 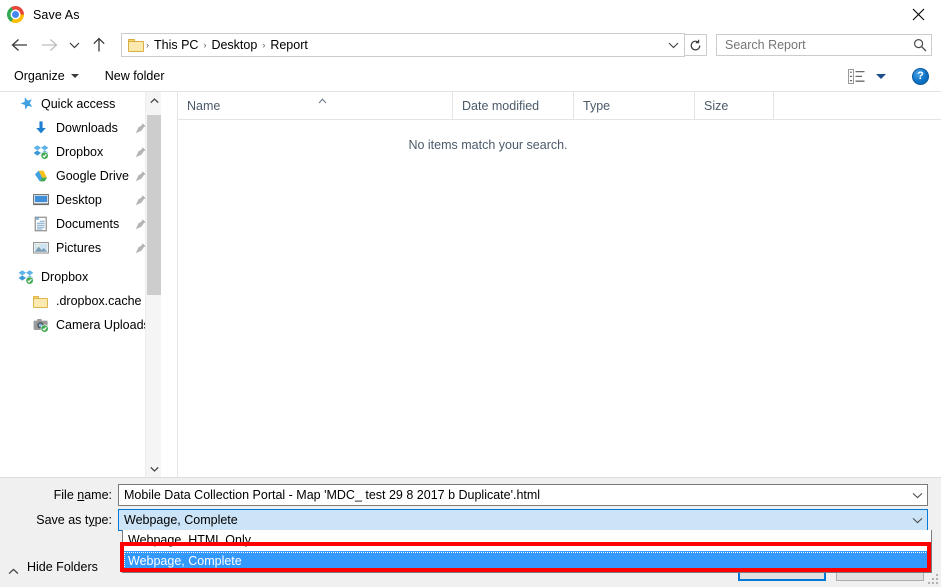 I want to click on sidebar-item-desktop: Desktop, so click(x=80, y=200).